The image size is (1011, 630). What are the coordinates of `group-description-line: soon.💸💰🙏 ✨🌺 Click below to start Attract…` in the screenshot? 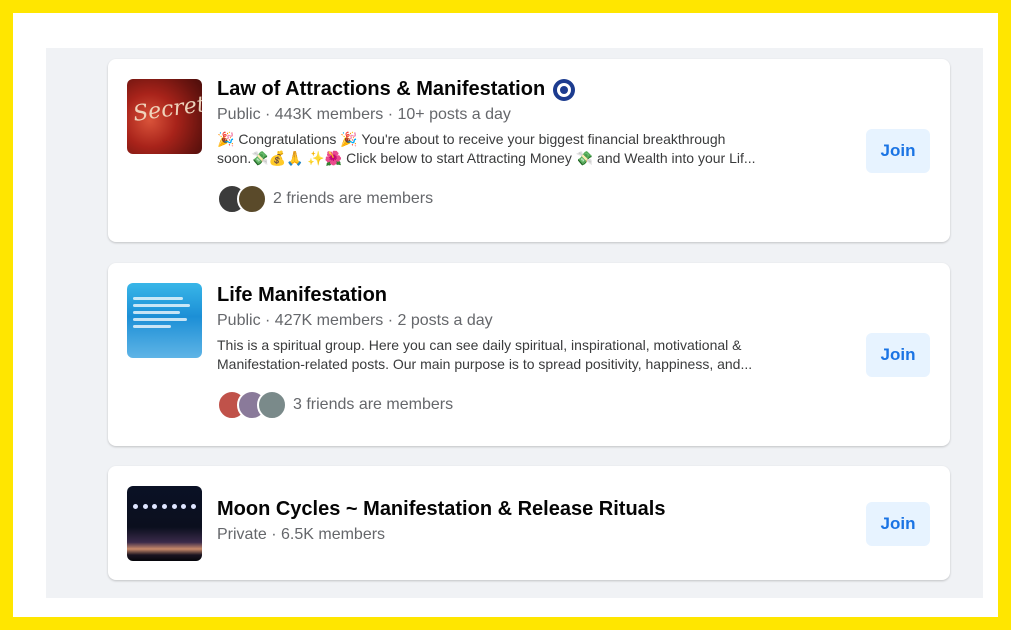 It's located at (486, 158).